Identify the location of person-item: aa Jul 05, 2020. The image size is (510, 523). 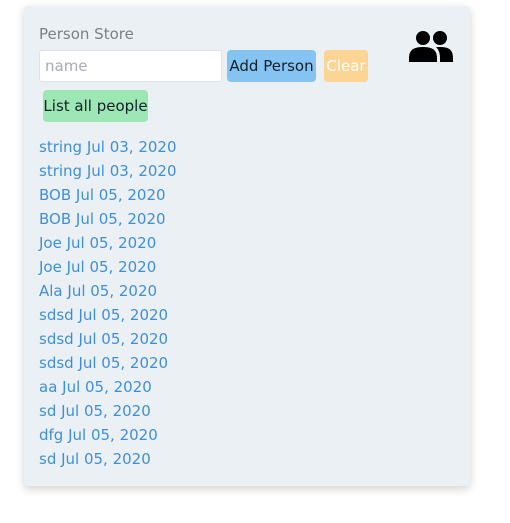
(108, 387).